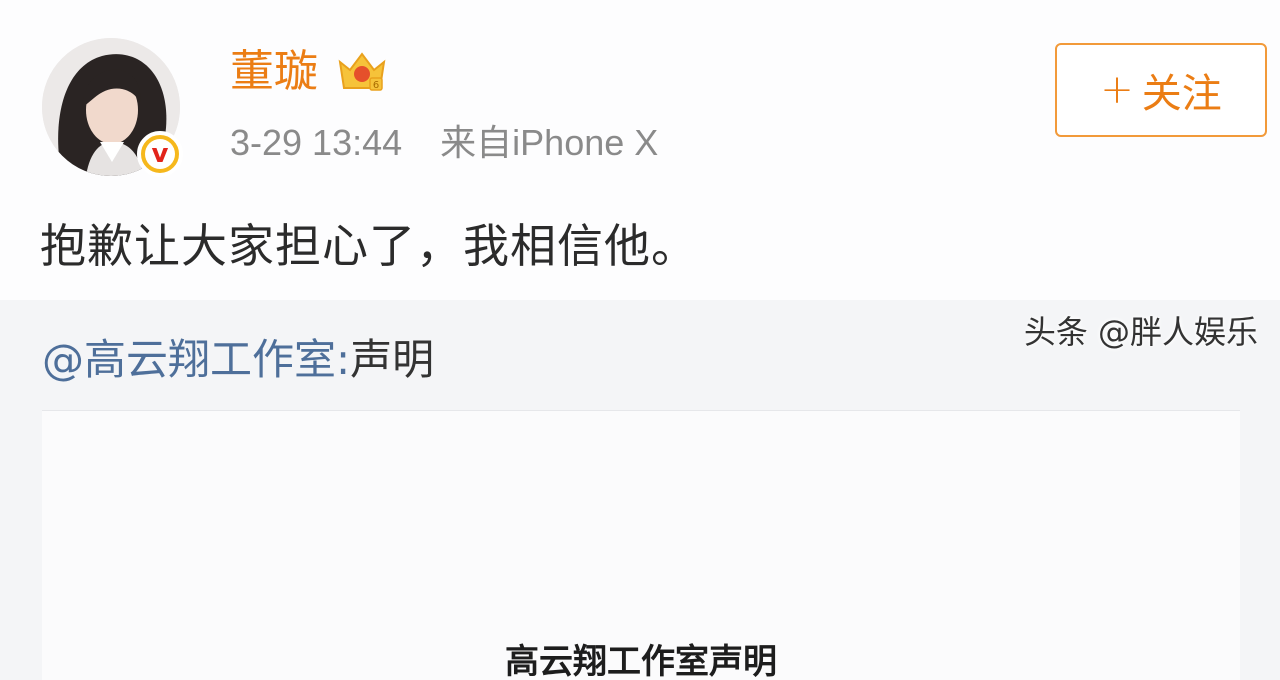 The height and width of the screenshot is (680, 1280). I want to click on repost-header: @高云翔工作室:声明, so click(238, 360).